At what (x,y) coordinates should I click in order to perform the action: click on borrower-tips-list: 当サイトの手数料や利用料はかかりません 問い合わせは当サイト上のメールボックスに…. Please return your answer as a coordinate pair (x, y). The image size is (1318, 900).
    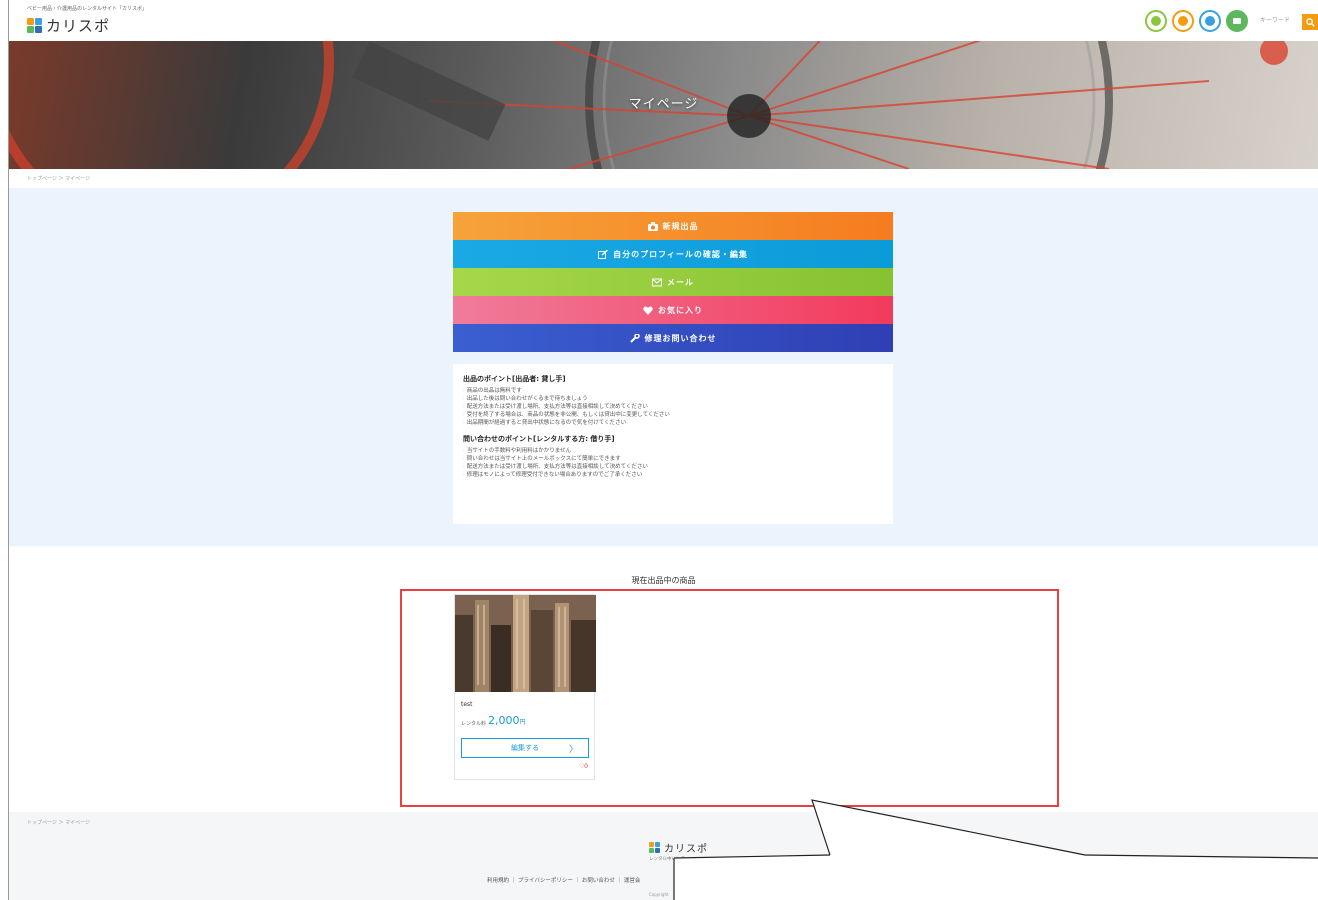
    Looking at the image, I should click on (673, 463).